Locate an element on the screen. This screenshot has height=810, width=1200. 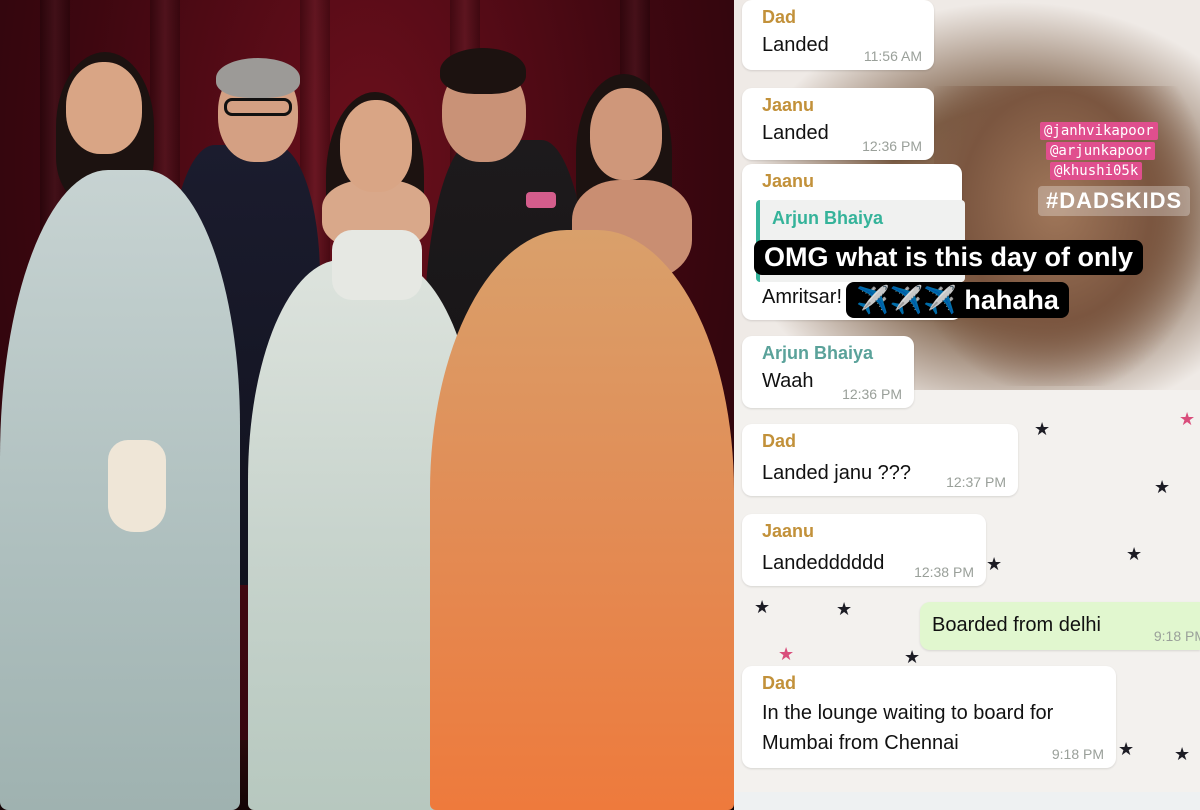
message-time: 12:38 PM is located at coordinates (944, 572).